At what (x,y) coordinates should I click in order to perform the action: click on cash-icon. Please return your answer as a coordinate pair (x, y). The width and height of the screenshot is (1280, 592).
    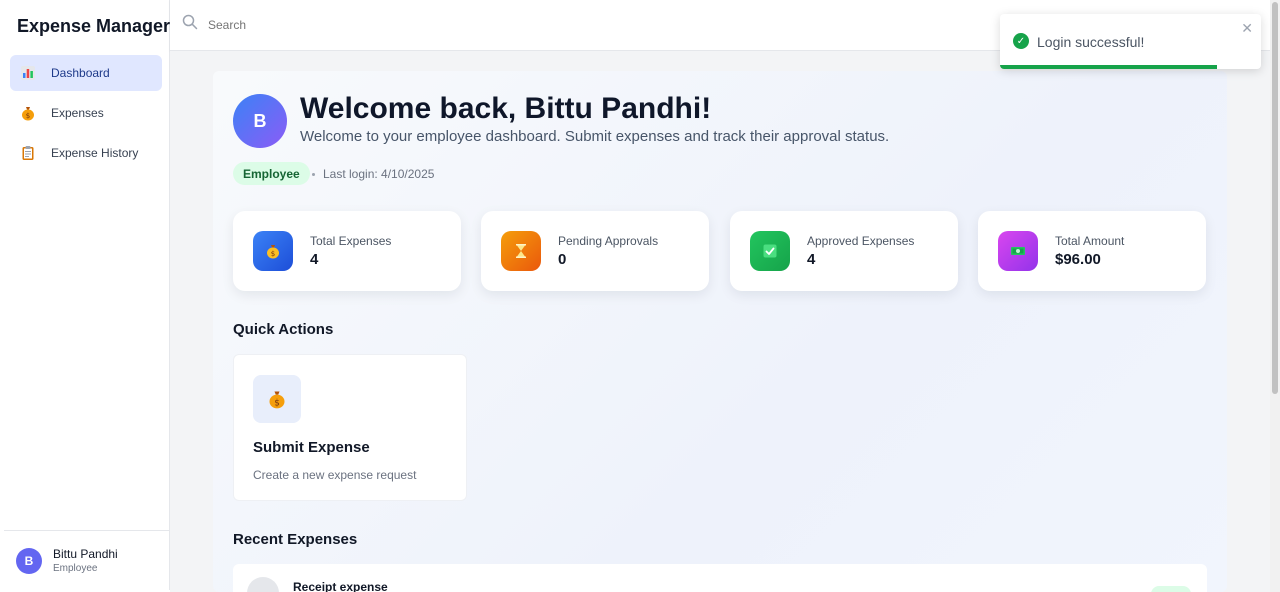
    Looking at the image, I should click on (1018, 251).